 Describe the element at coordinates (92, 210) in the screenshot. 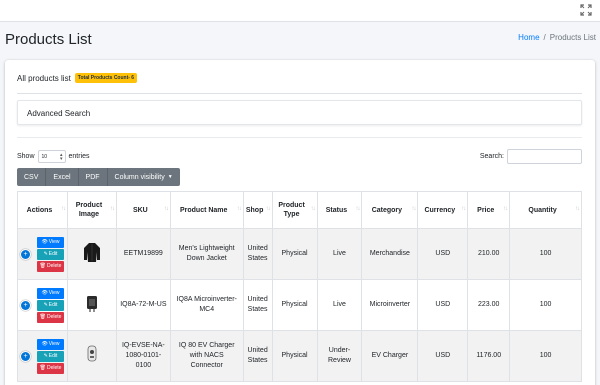

I see `column-header: Product Image ↑↓` at that location.